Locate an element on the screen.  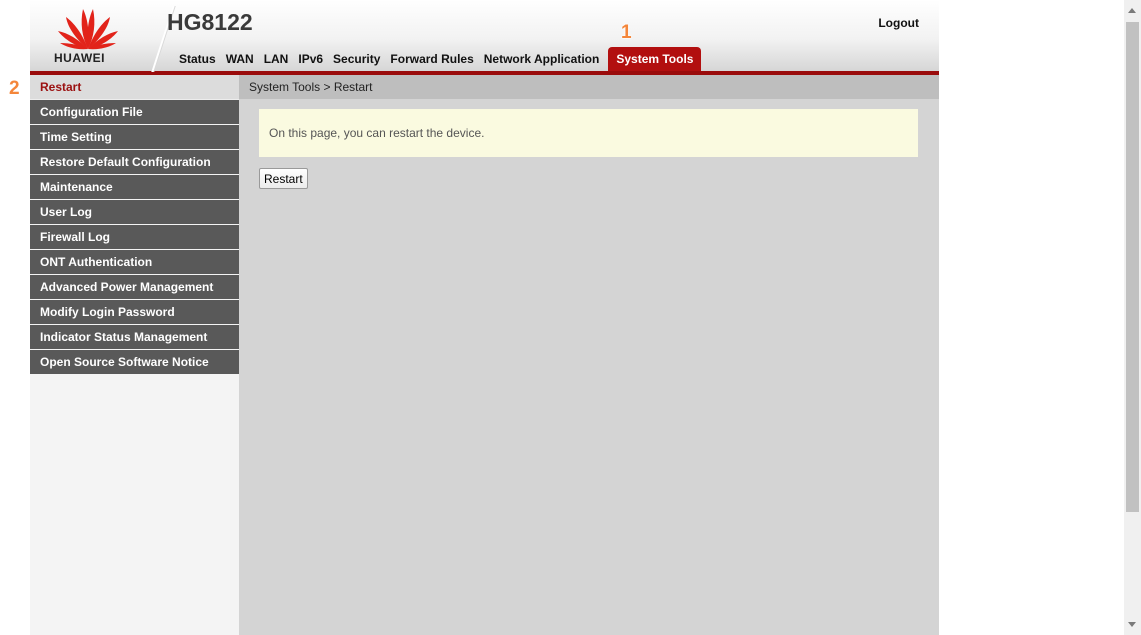
sidebar-item-indicator-status-management: Indicator Status Management is located at coordinates (134, 337).